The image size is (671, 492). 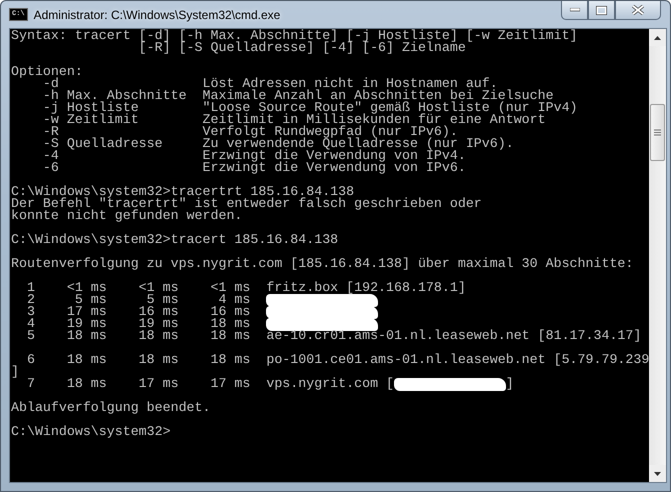 I want to click on up-arrow-icon, so click(x=657, y=38).